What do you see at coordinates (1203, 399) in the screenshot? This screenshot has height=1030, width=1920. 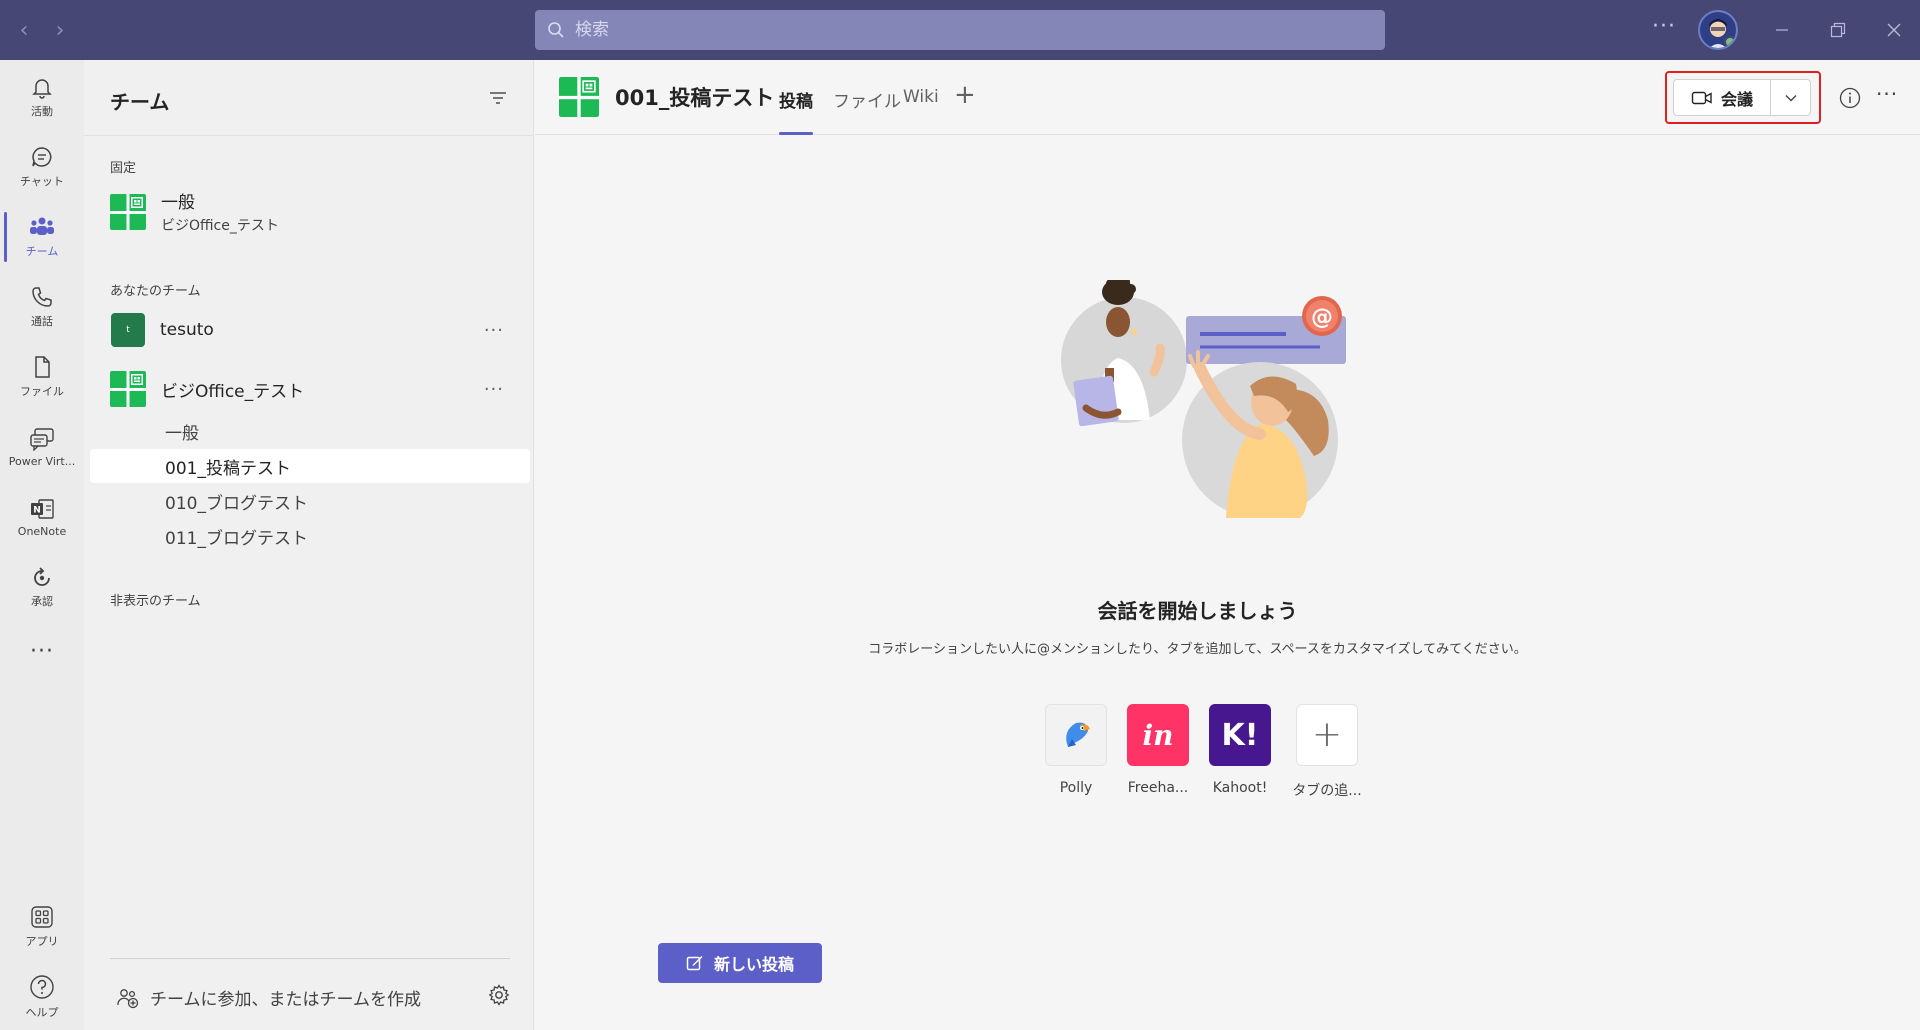 I see `conversation-illustration: @` at bounding box center [1203, 399].